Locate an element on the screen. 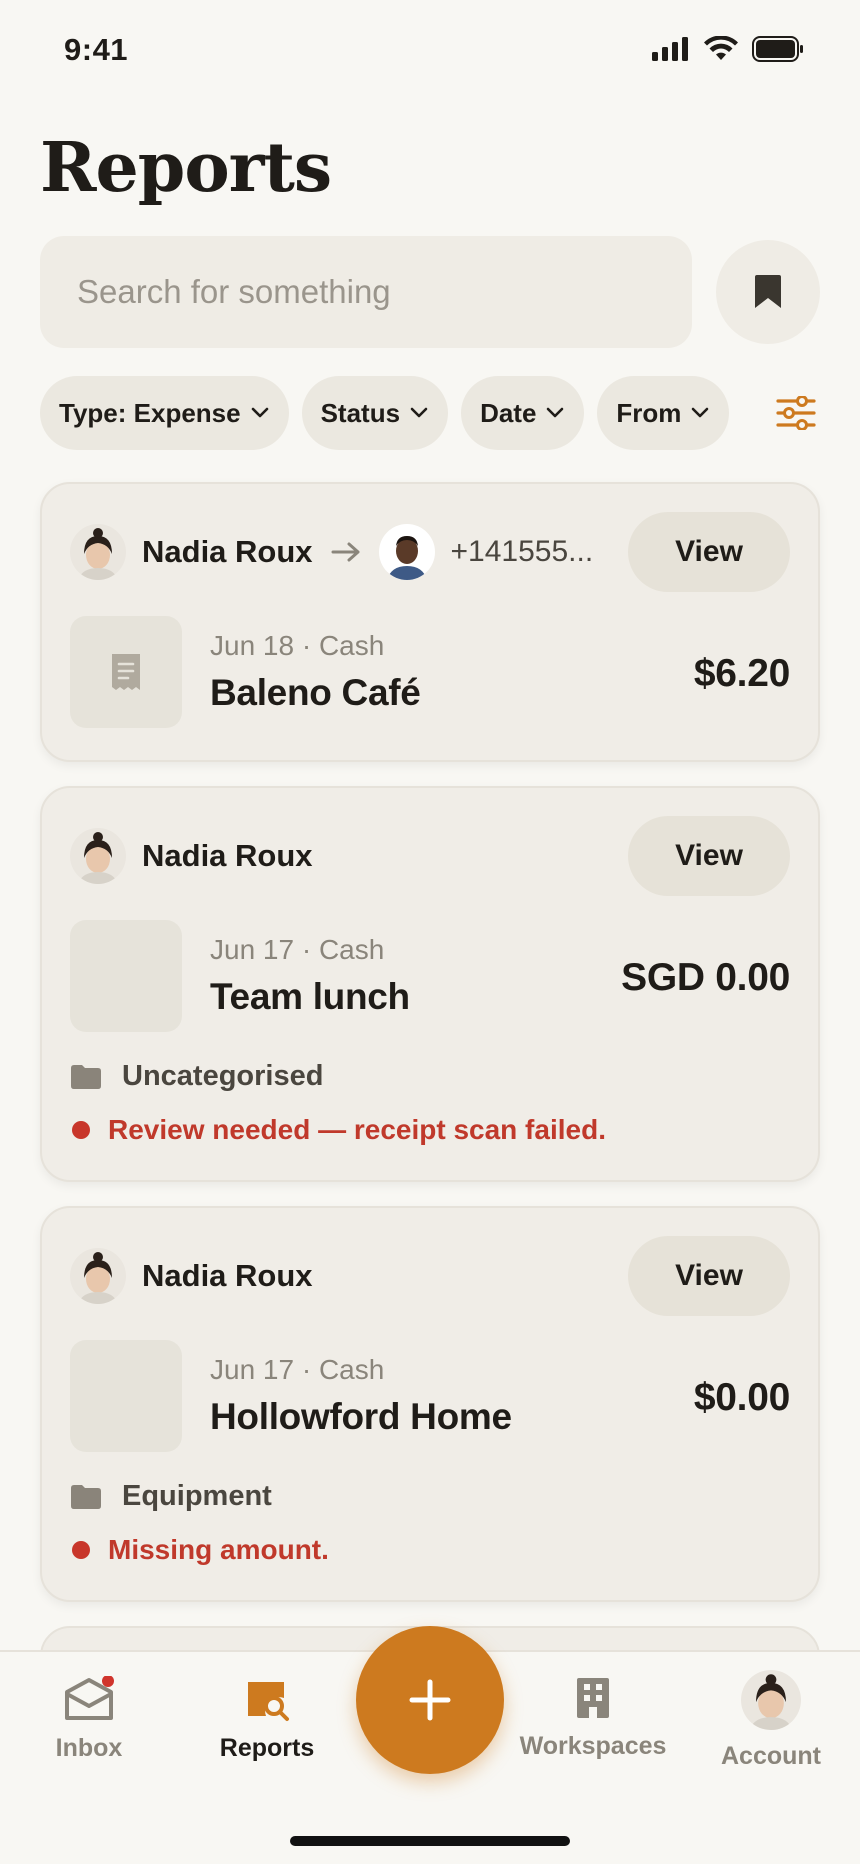 This screenshot has width=860, height=1864. merchant-name: Team lunch is located at coordinates (310, 996).